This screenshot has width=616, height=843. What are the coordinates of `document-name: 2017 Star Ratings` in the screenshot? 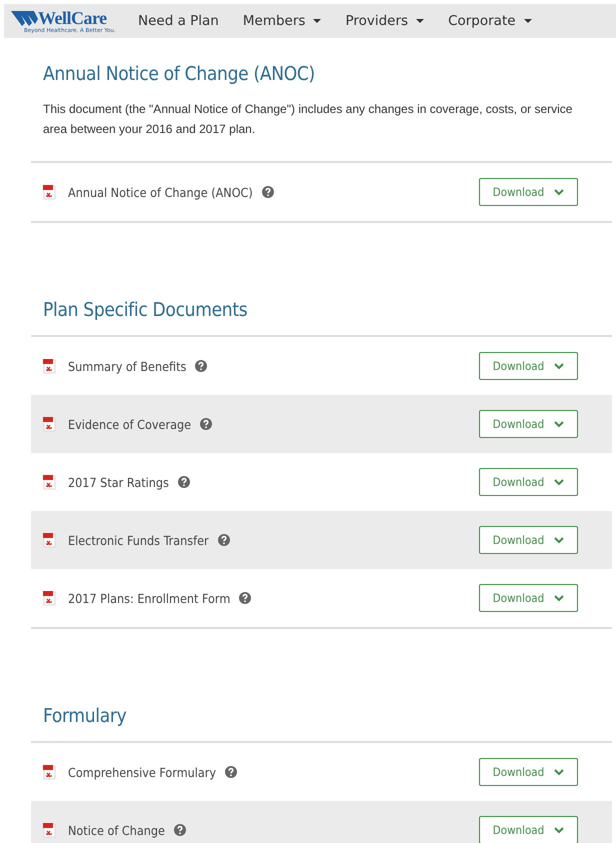 It's located at (118, 482).